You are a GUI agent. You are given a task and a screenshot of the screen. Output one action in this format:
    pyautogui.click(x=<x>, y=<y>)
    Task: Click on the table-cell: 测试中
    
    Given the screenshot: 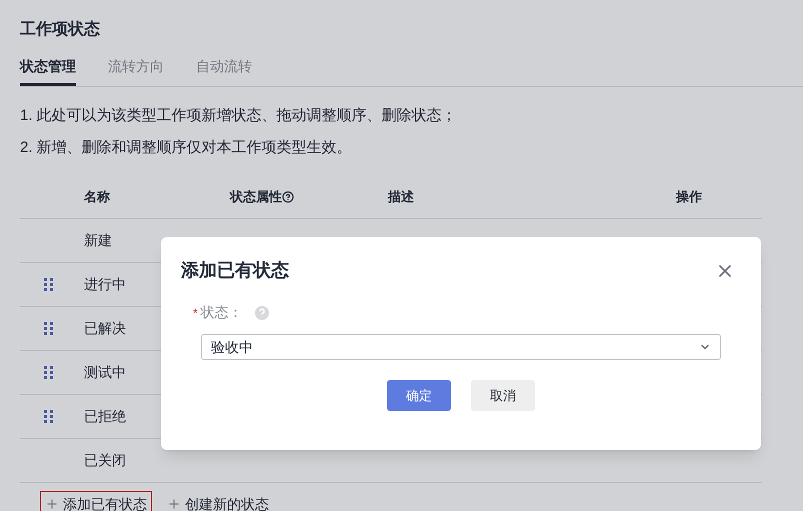 What is the action you would take?
    pyautogui.click(x=105, y=372)
    